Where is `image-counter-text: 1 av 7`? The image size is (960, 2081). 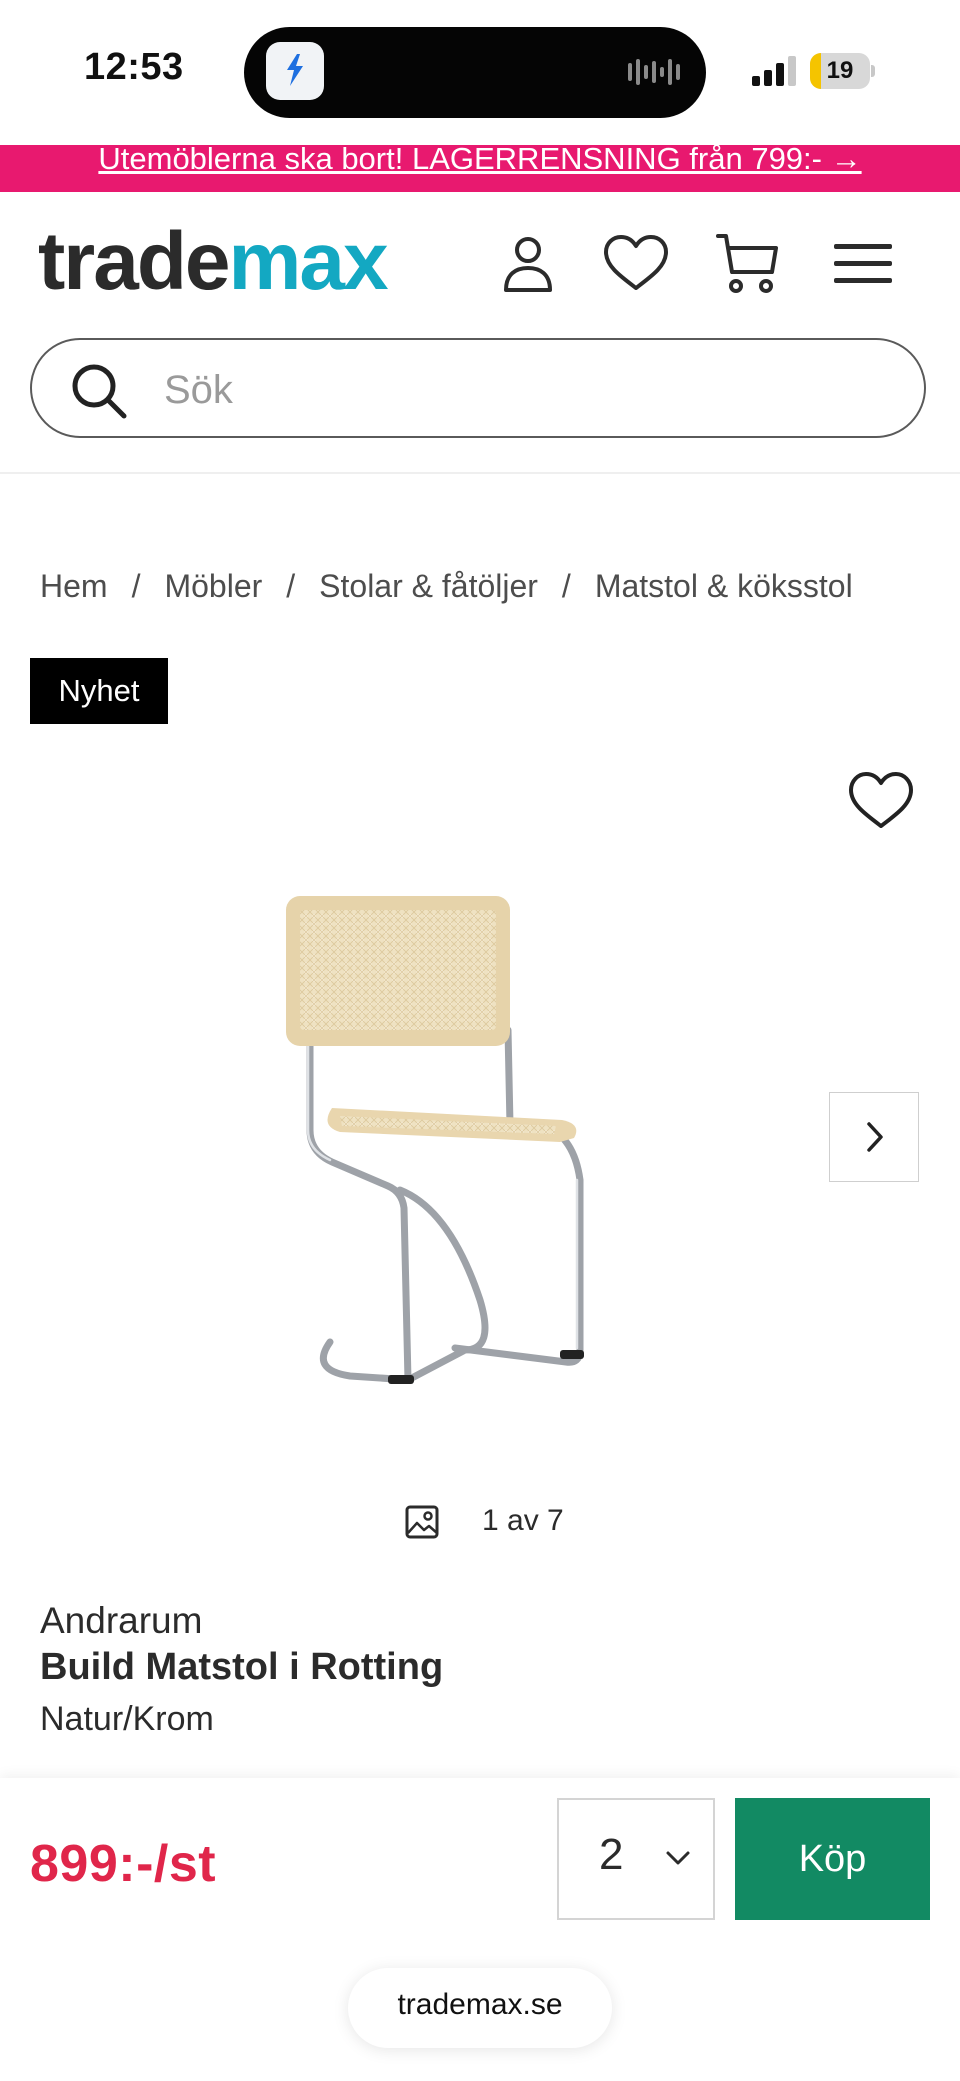
image-counter-text: 1 av 7 is located at coordinates (523, 1520).